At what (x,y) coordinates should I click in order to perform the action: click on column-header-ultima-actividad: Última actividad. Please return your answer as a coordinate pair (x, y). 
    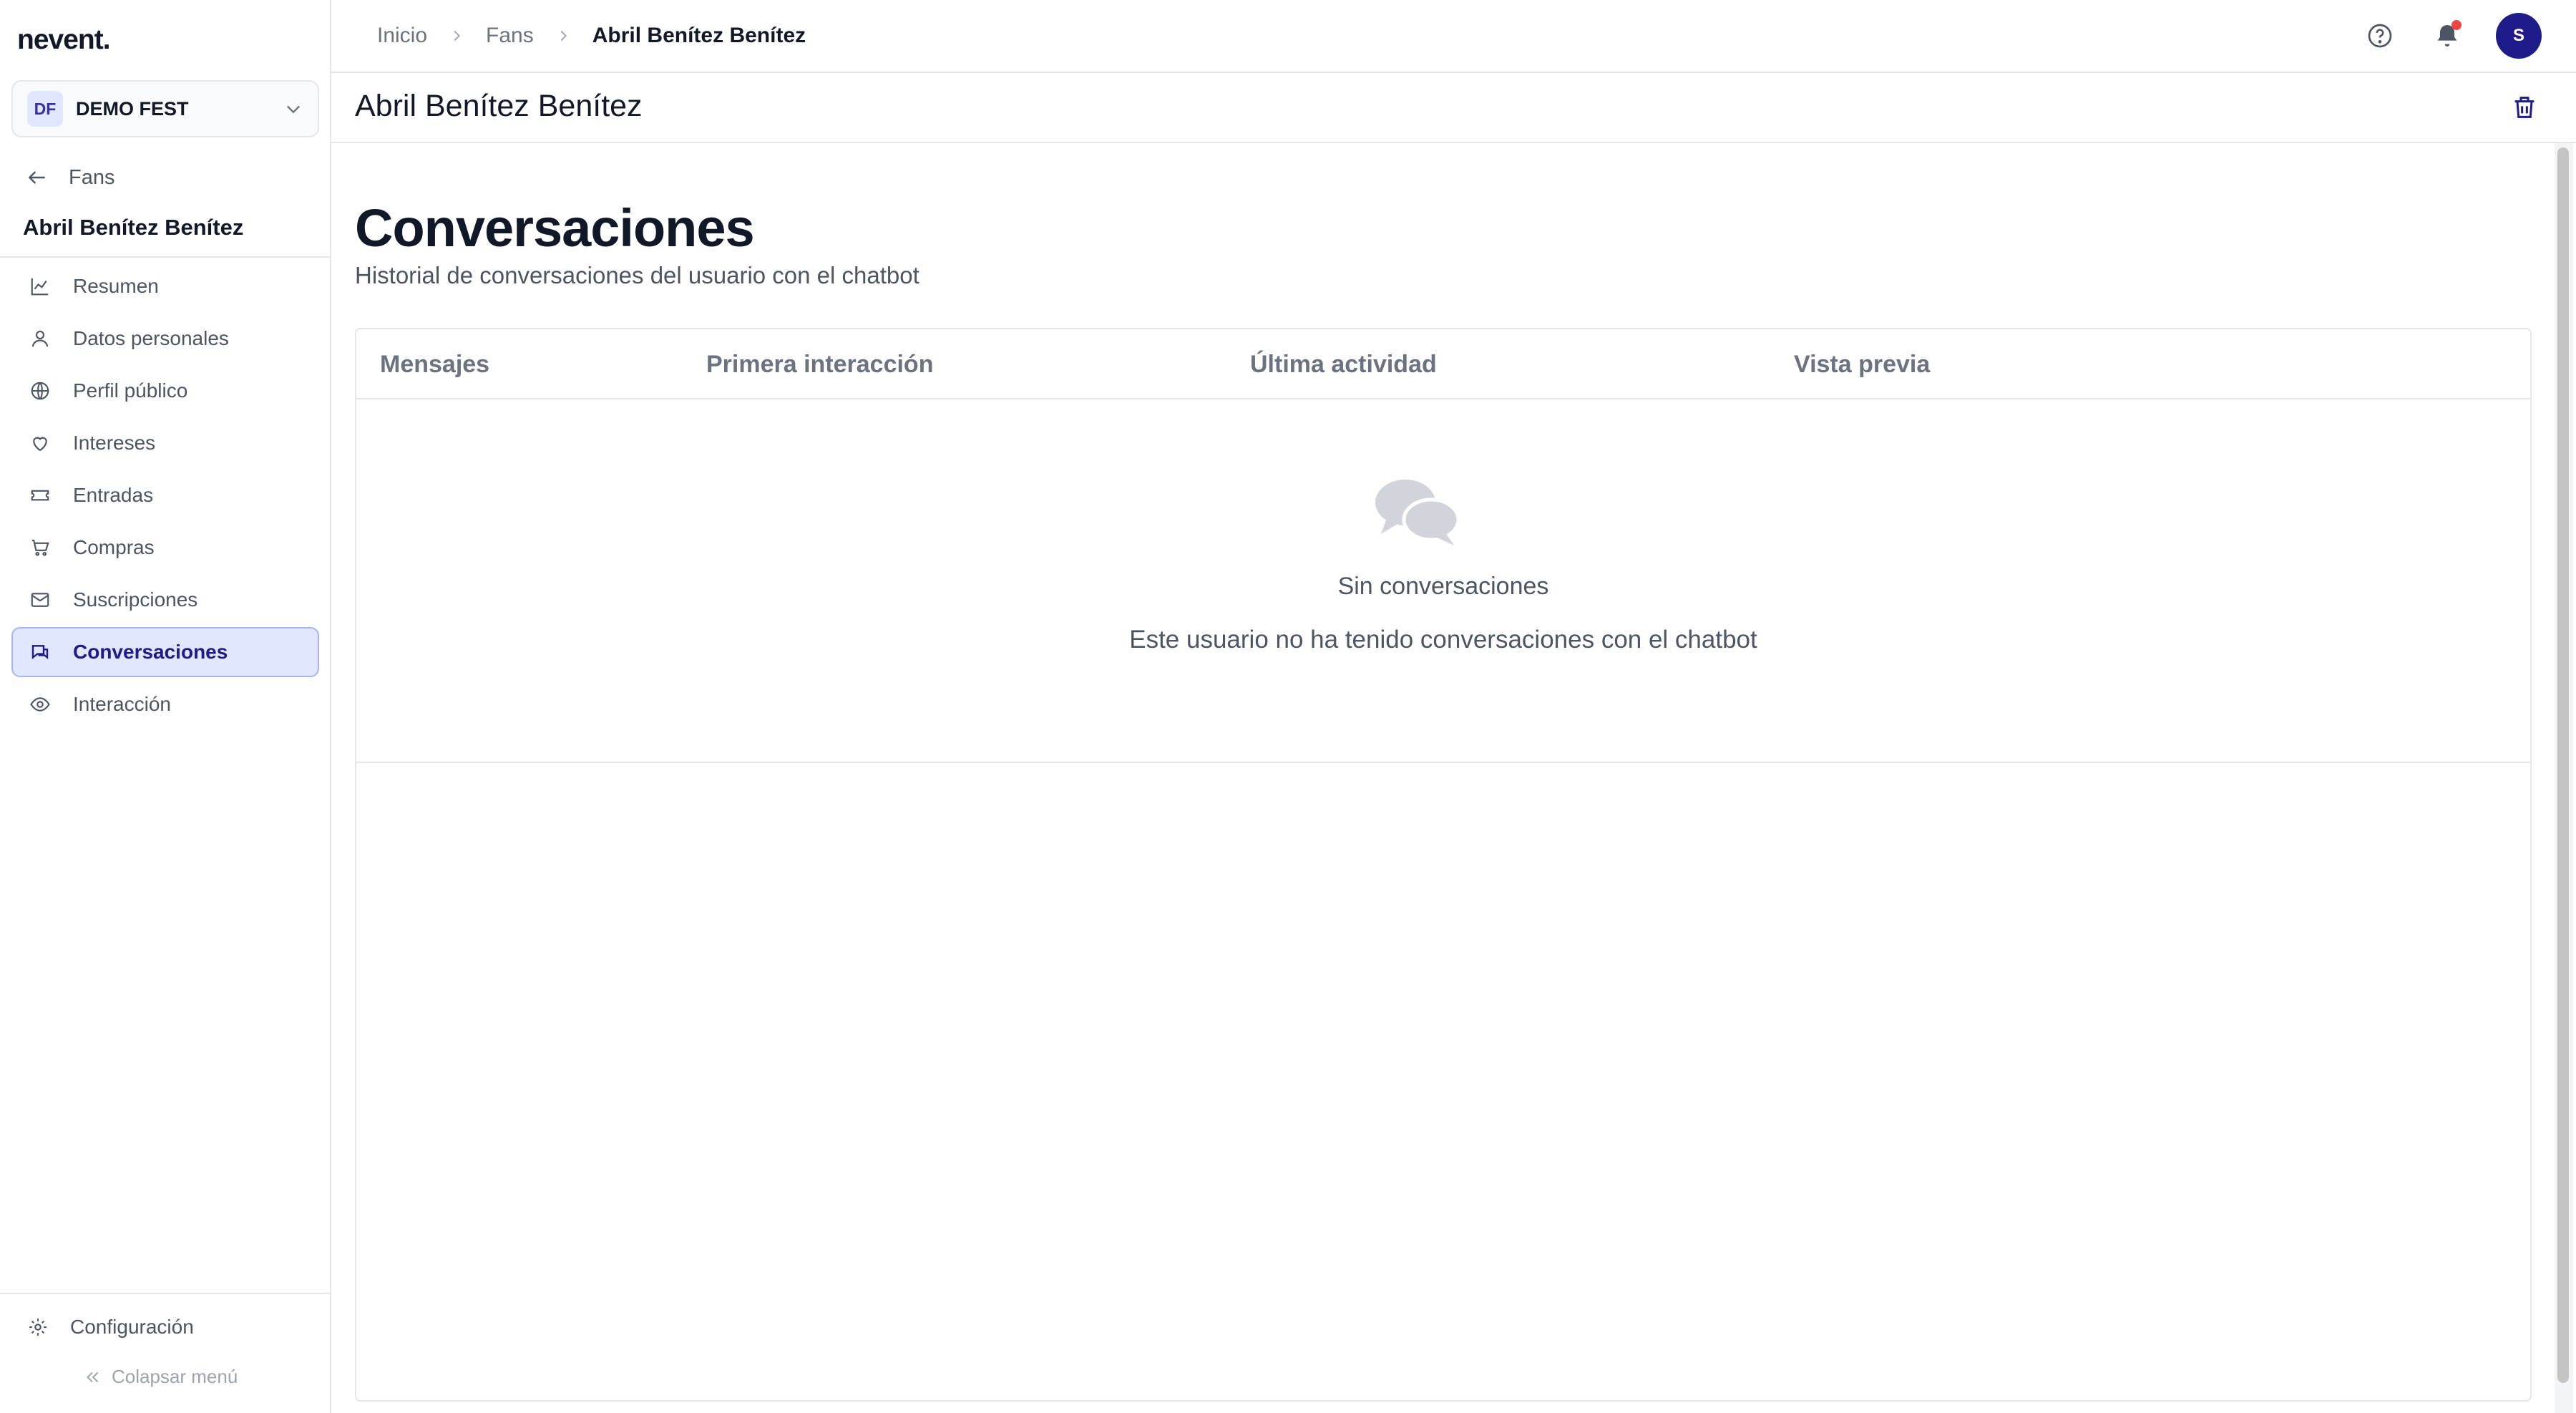
    Looking at the image, I should click on (1343, 365).